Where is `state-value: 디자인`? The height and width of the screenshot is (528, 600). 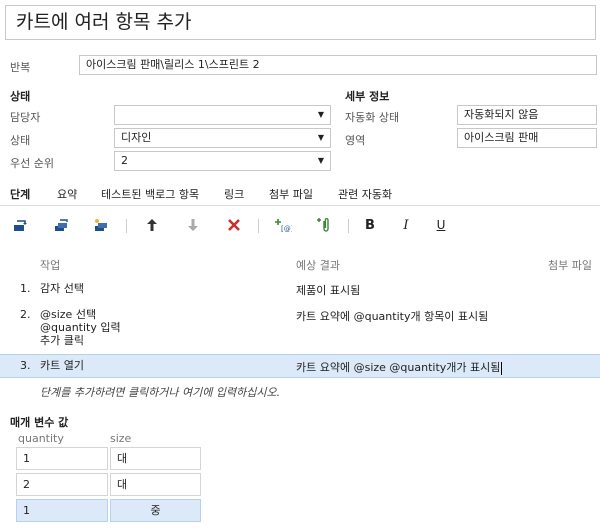 state-value: 디자인 is located at coordinates (136, 137).